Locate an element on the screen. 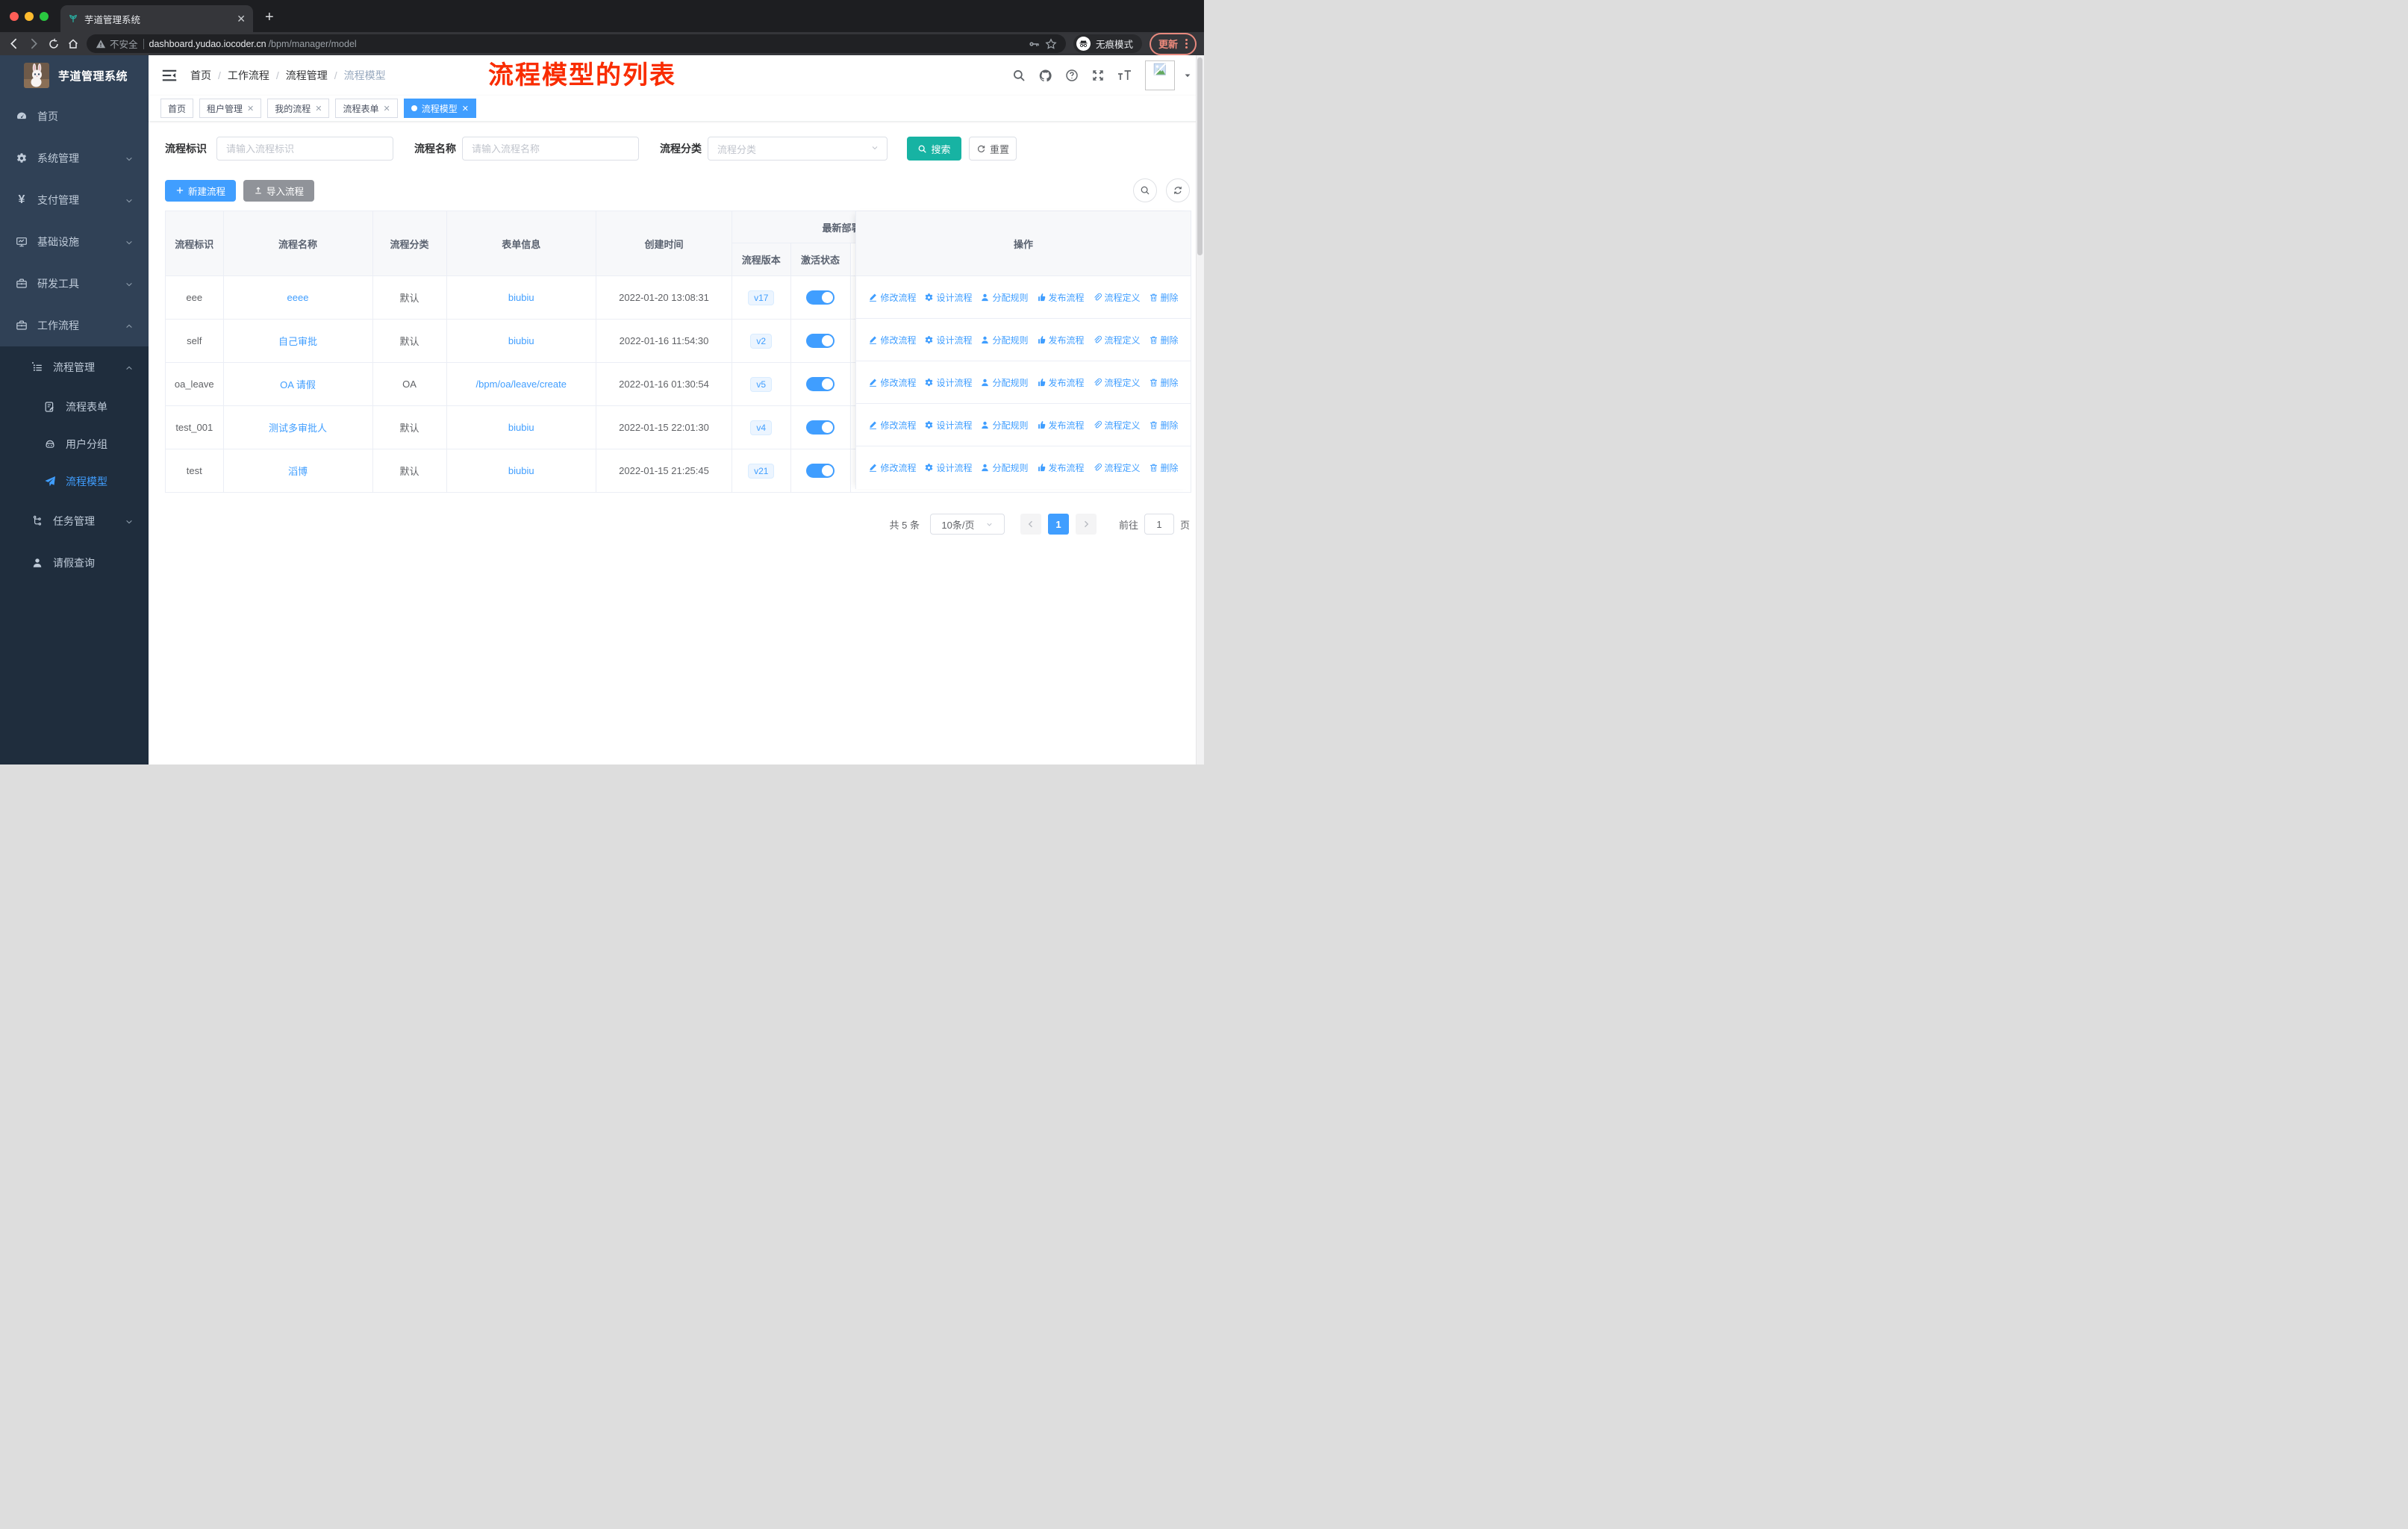 The width and height of the screenshot is (2408, 1529). sidebar-item-process-manage: 流程管理 is located at coordinates (74, 367).